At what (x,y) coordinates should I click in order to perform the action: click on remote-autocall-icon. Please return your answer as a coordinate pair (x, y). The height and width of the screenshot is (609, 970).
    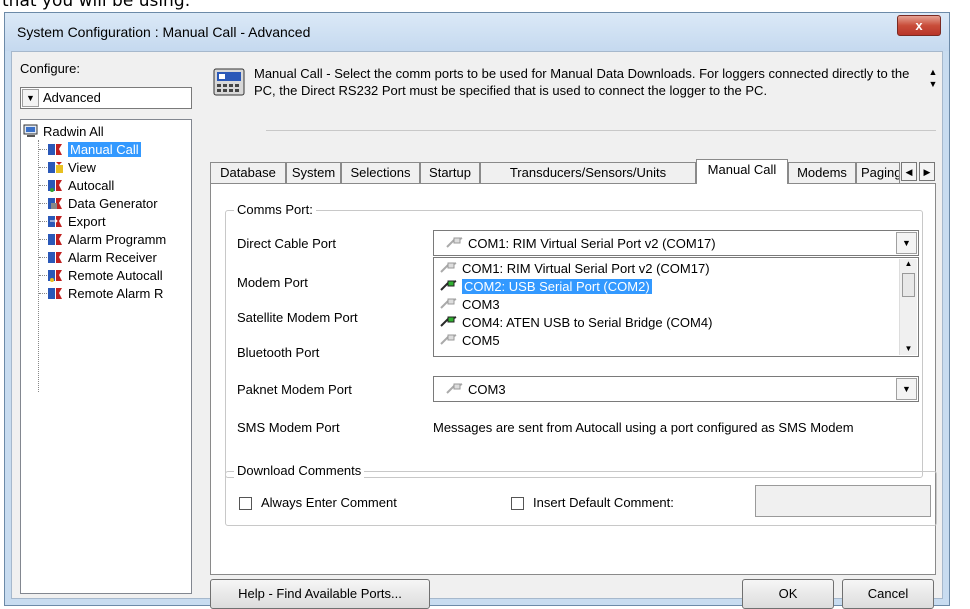
    Looking at the image, I should click on (56, 275).